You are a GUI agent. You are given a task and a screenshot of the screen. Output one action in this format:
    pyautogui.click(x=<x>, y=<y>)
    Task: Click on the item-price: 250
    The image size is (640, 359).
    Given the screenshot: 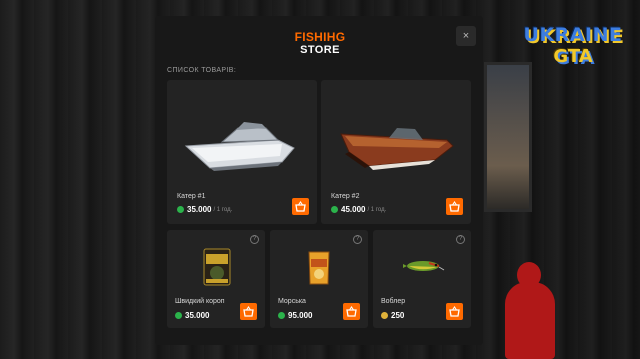 What is the action you would take?
    pyautogui.click(x=398, y=315)
    